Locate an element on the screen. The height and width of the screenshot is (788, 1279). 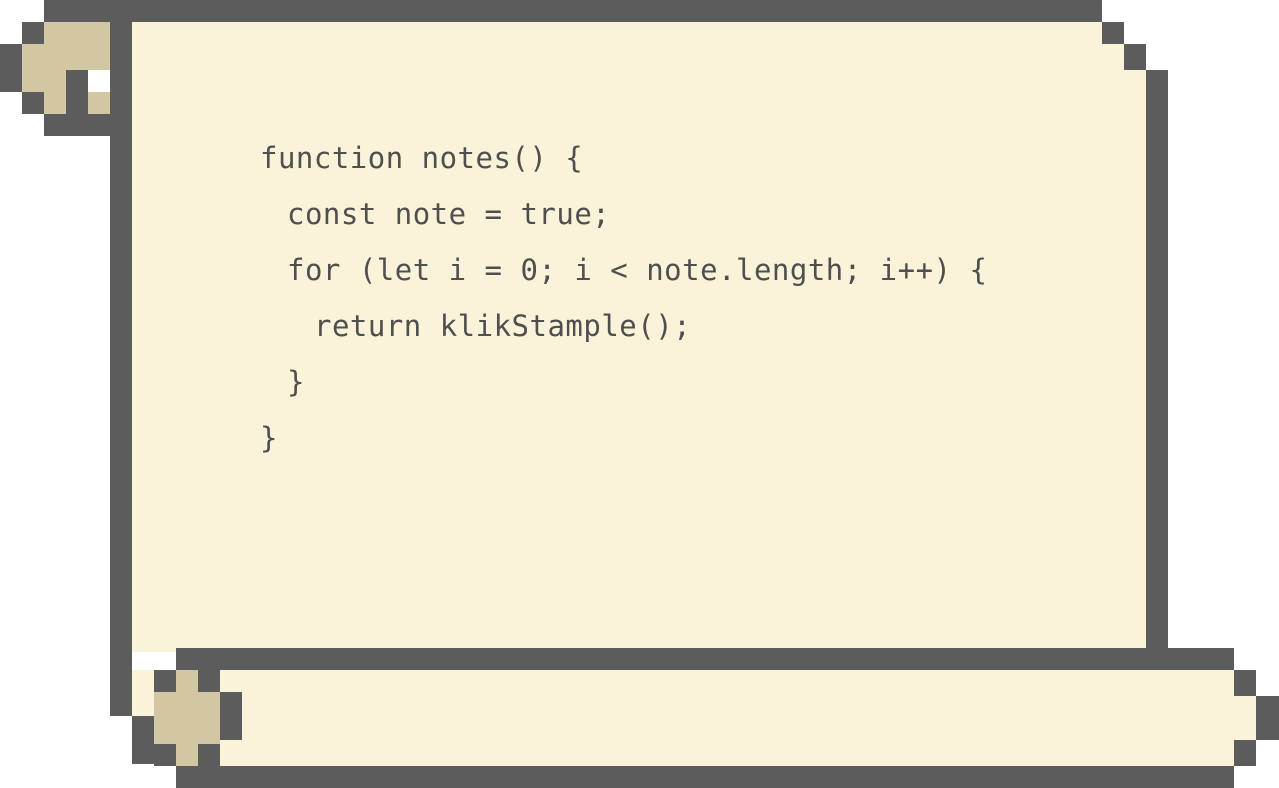
code-line: for (let i = 0; i < note.length; i++) { is located at coordinates (637, 270).